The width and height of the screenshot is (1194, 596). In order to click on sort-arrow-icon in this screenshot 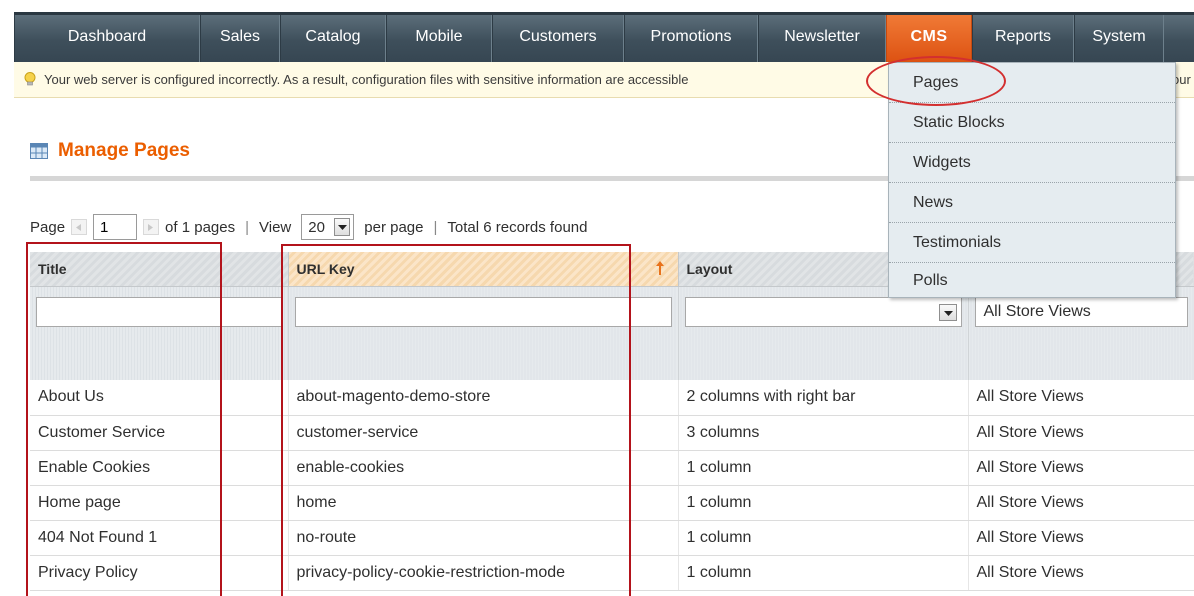, I will do `click(659, 268)`.